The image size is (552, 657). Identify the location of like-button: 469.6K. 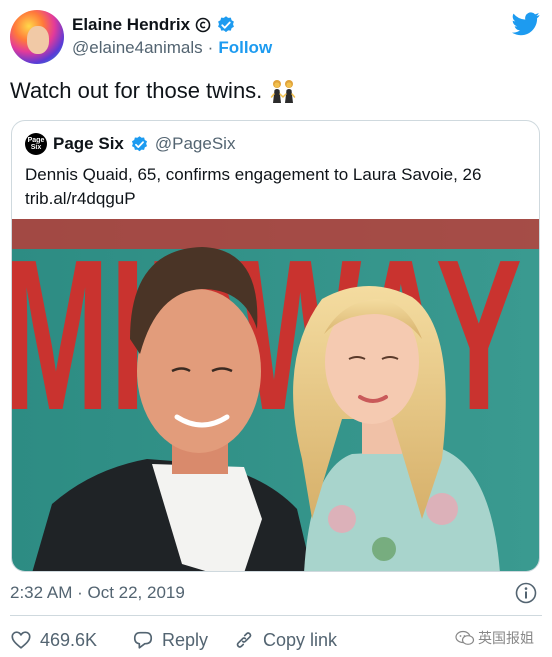
(71, 640).